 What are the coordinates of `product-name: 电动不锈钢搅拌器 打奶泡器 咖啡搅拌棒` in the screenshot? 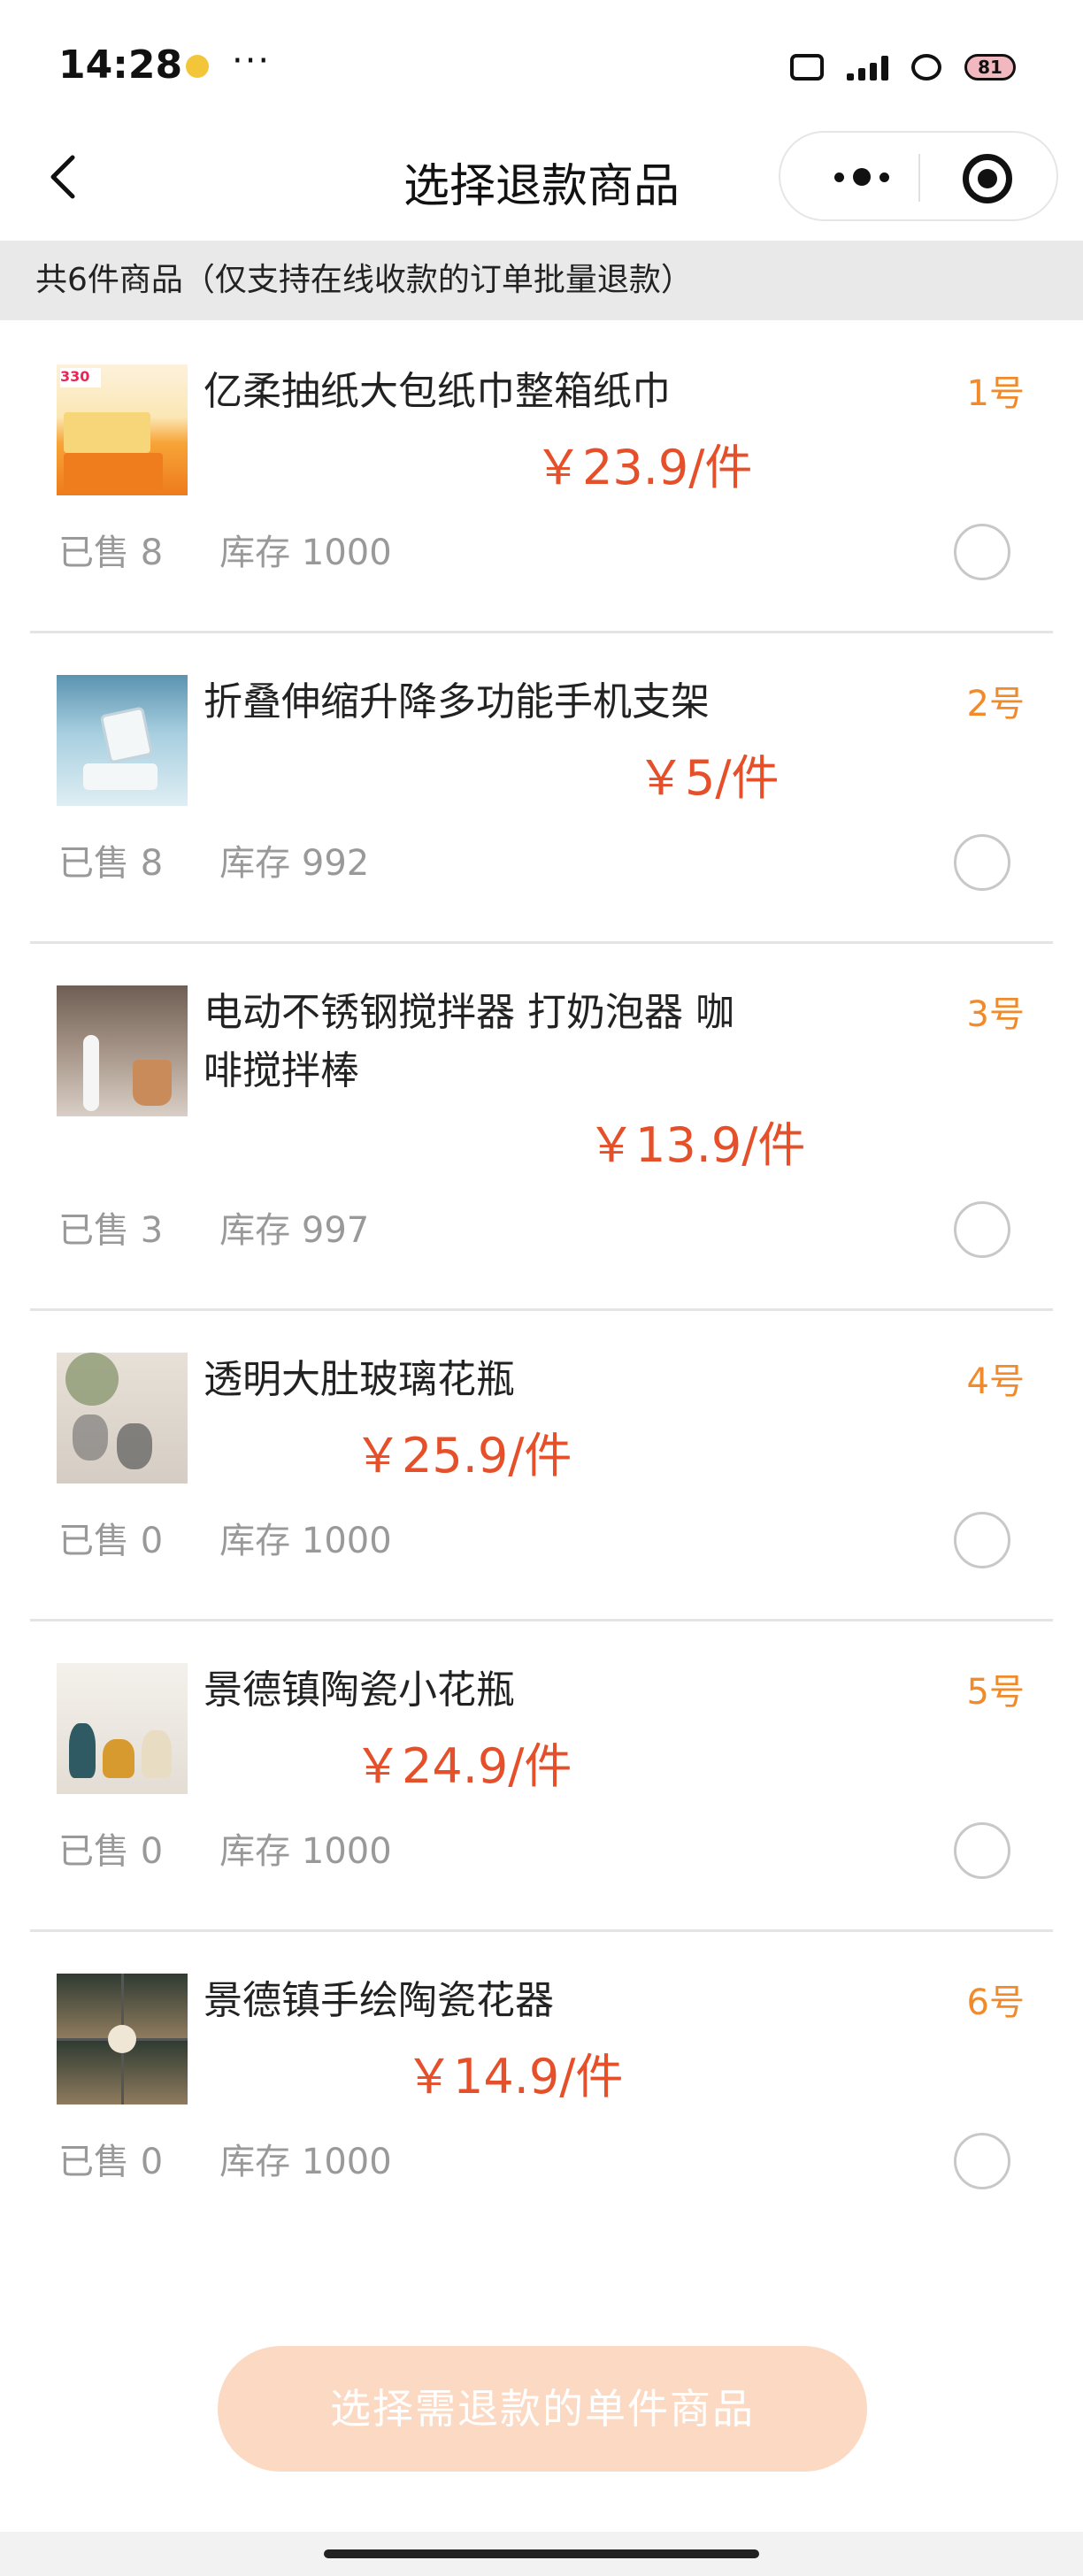 It's located at (469, 1041).